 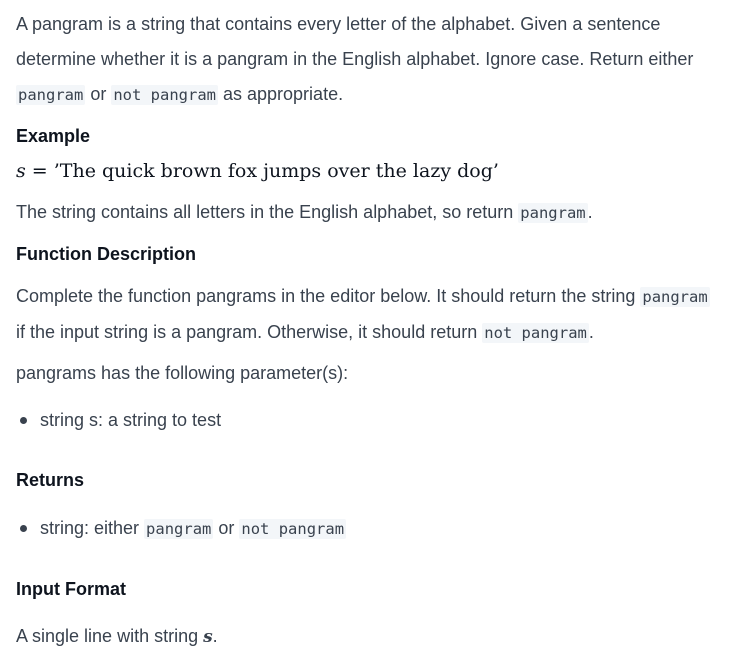 I want to click on fd-code-not-pangram: not pangram, so click(x=535, y=333).